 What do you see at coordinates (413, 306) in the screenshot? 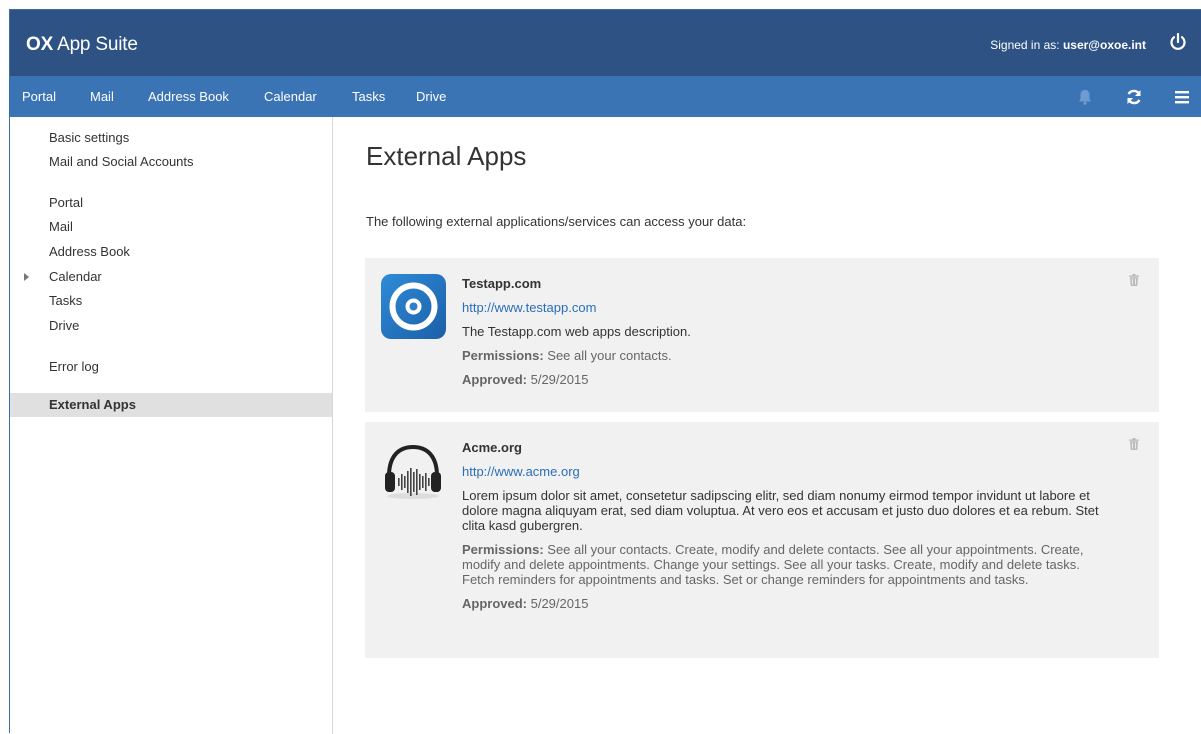
I see `testapp-logo` at bounding box center [413, 306].